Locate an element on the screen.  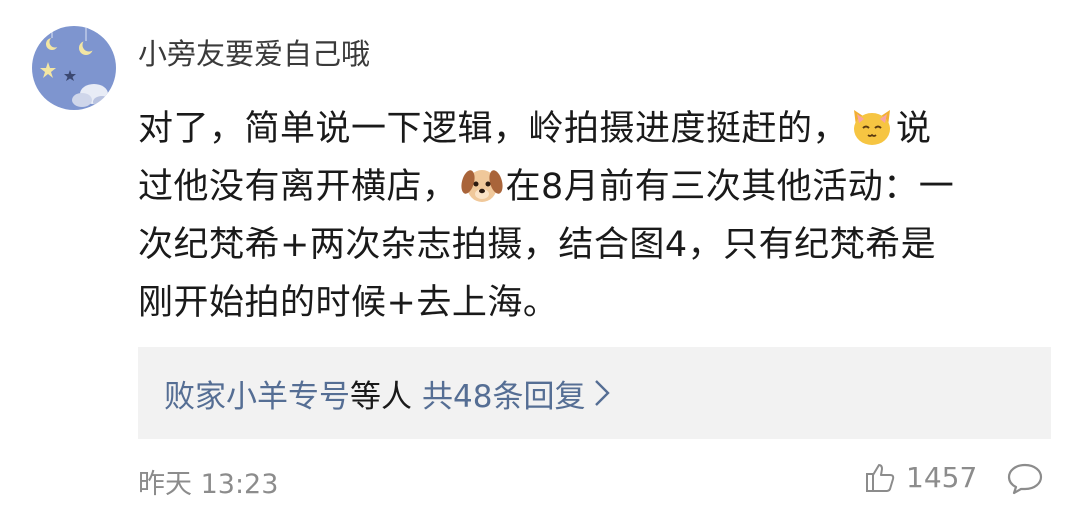
replies-preview-button: 败家小羊专号 等人 共48条回复 is located at coordinates (594, 393).